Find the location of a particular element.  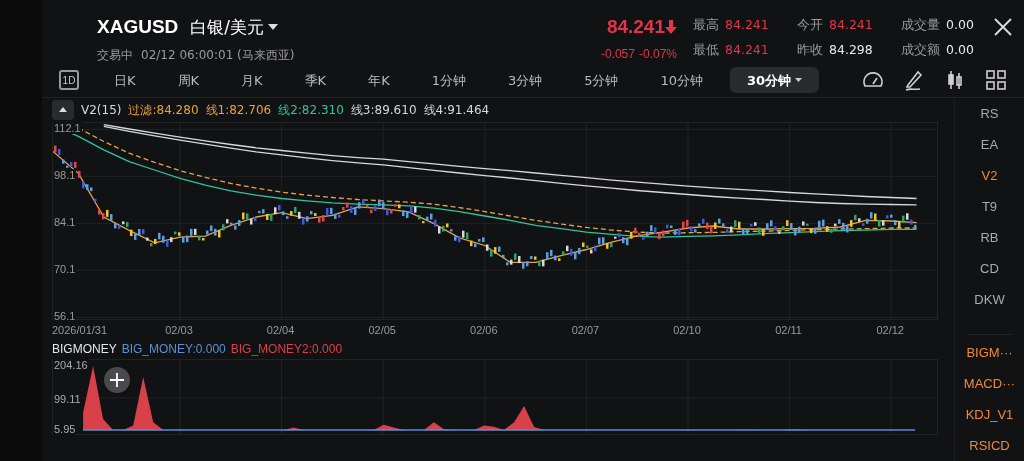

legend-item: BIG_MONEY2:0.000 is located at coordinates (286, 349).